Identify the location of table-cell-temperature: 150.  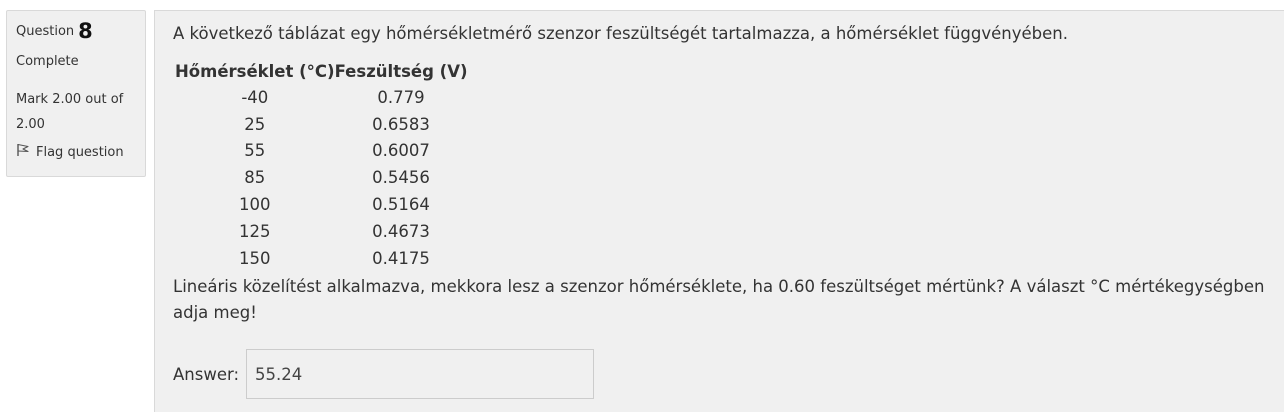
(255, 258).